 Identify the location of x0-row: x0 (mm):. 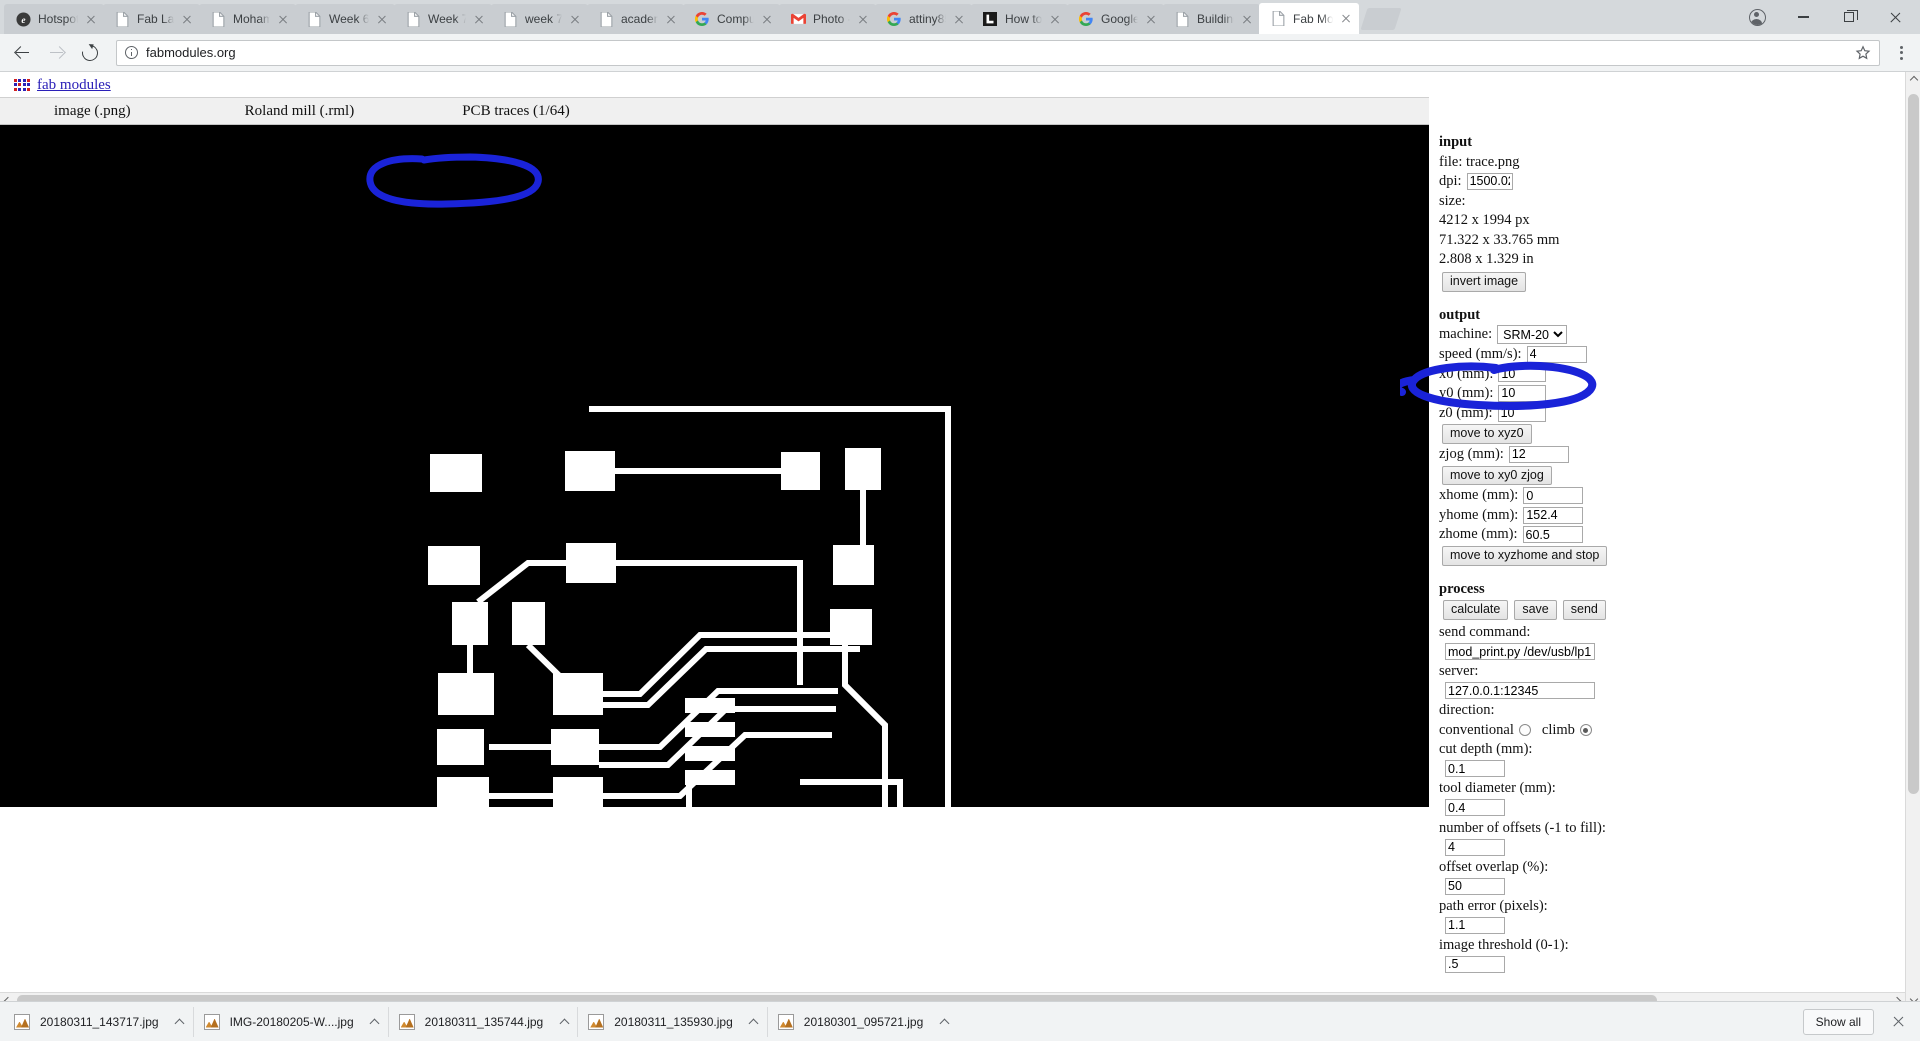
(1674, 374).